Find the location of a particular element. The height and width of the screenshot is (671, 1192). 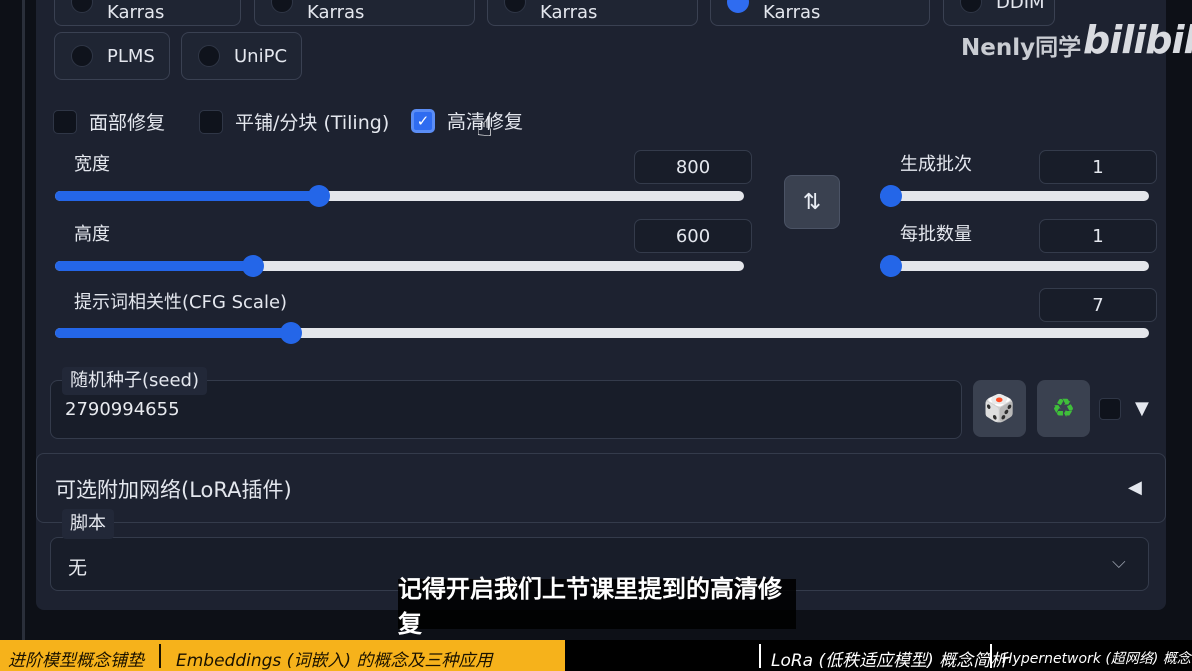

width-slider-thumb is located at coordinates (319, 196).